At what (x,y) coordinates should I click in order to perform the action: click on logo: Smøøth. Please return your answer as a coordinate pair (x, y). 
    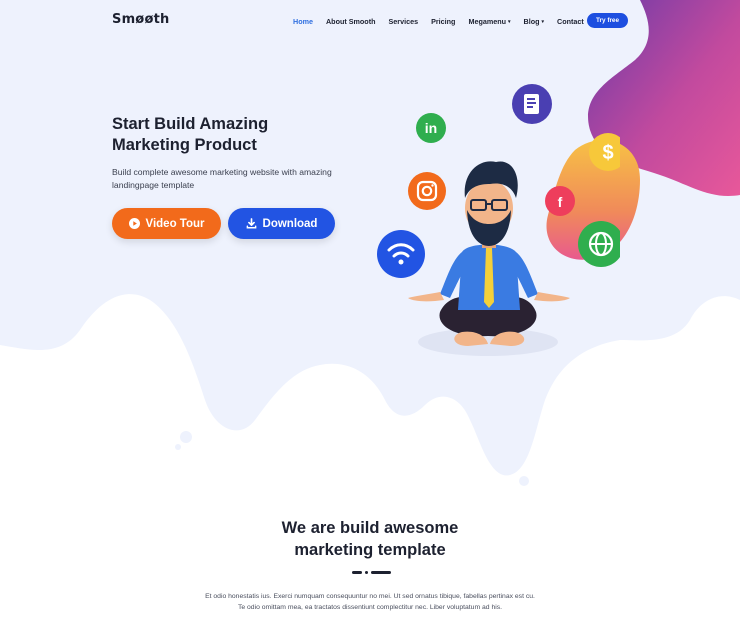
    Looking at the image, I should click on (140, 19).